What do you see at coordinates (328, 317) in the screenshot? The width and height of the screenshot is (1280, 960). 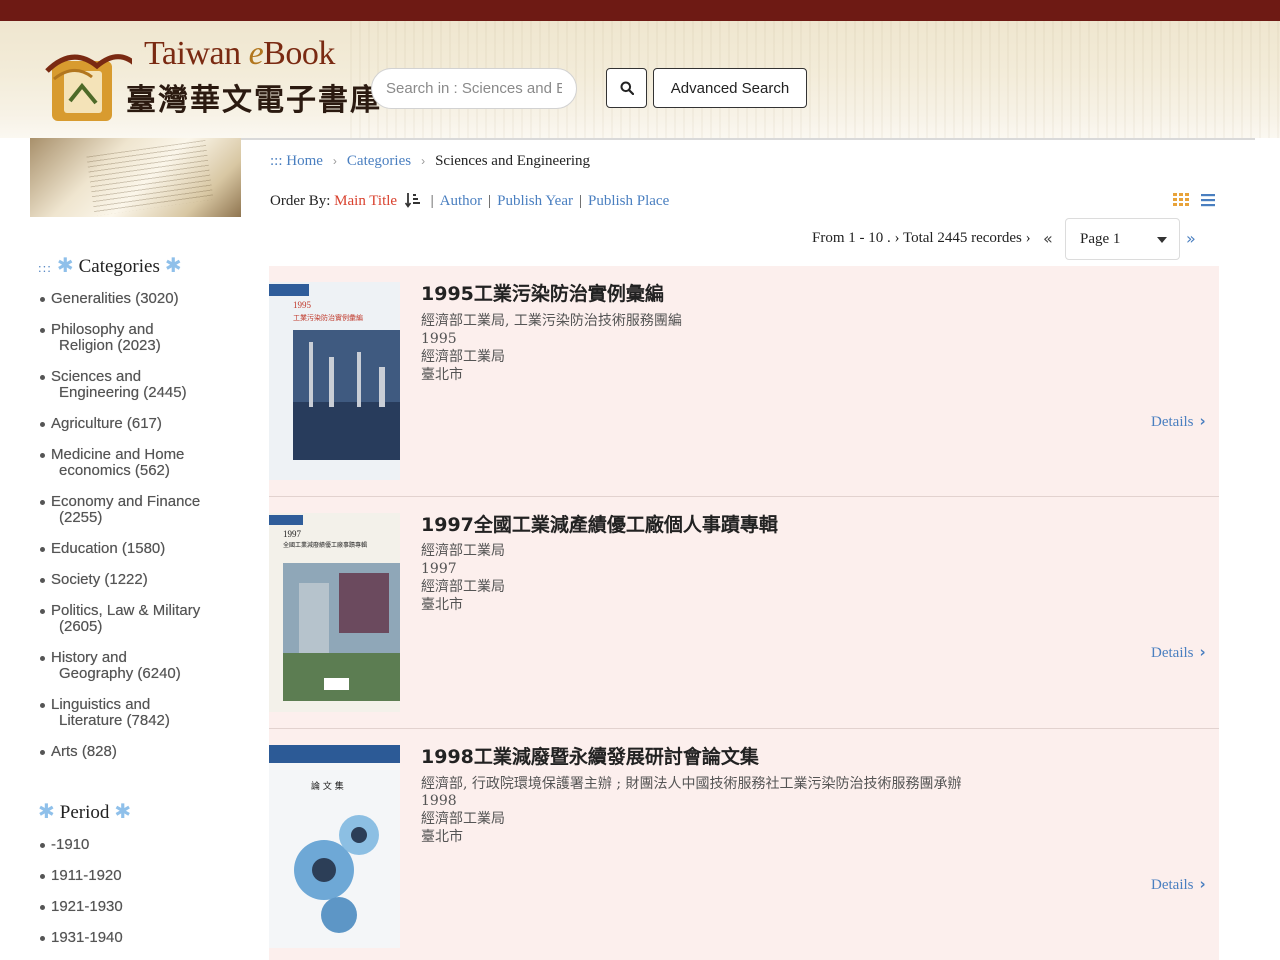 I see `svg-text: 工業污染防治實例彙編` at bounding box center [328, 317].